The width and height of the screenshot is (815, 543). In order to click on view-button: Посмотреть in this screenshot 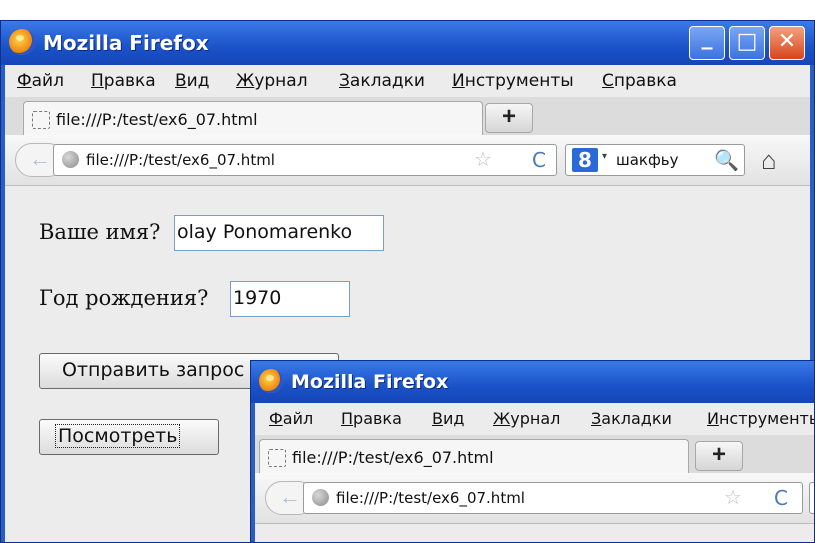, I will do `click(129, 437)`.